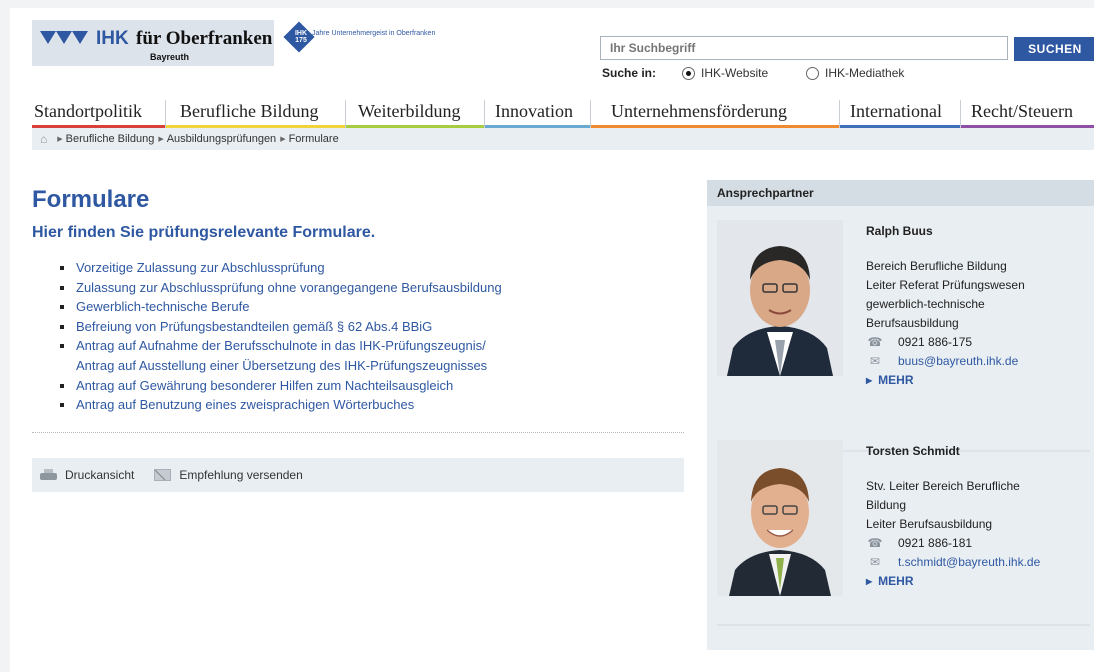  What do you see at coordinates (221, 139) in the screenshot?
I see `breadcrumb-item: Ausbildungsprüfungen` at bounding box center [221, 139].